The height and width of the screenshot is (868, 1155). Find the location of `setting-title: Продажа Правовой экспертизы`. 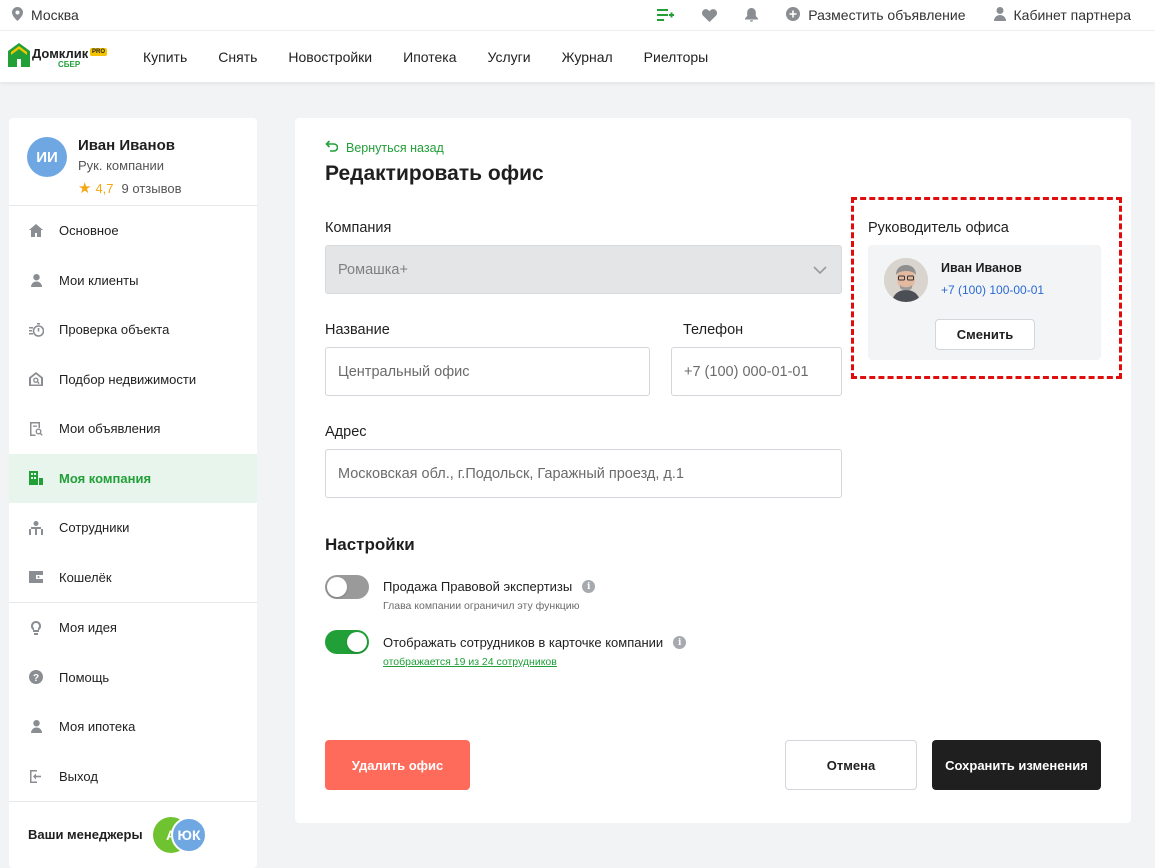

setting-title: Продажа Правовой экспертизы is located at coordinates (478, 586).